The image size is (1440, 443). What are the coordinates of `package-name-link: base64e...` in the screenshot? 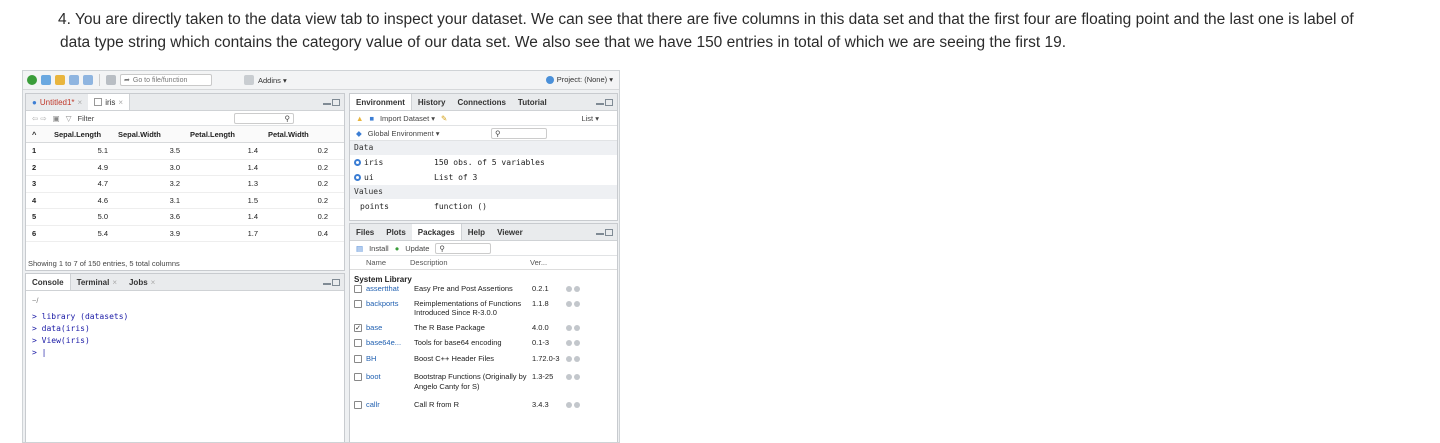 It's located at (390, 343).